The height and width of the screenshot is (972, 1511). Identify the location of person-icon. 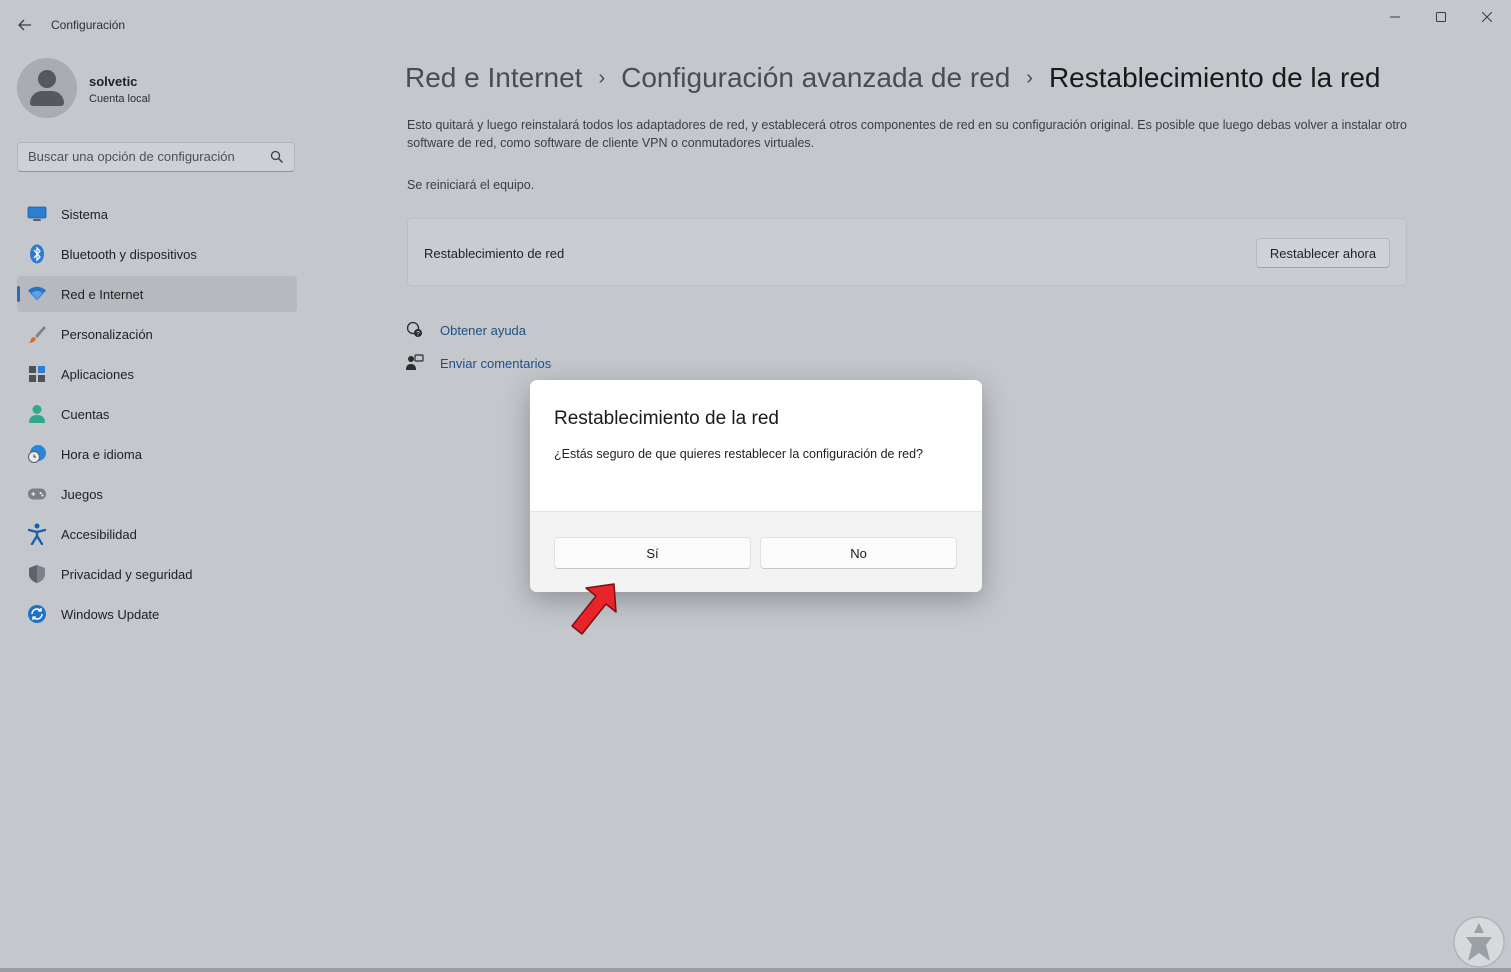
(37, 414).